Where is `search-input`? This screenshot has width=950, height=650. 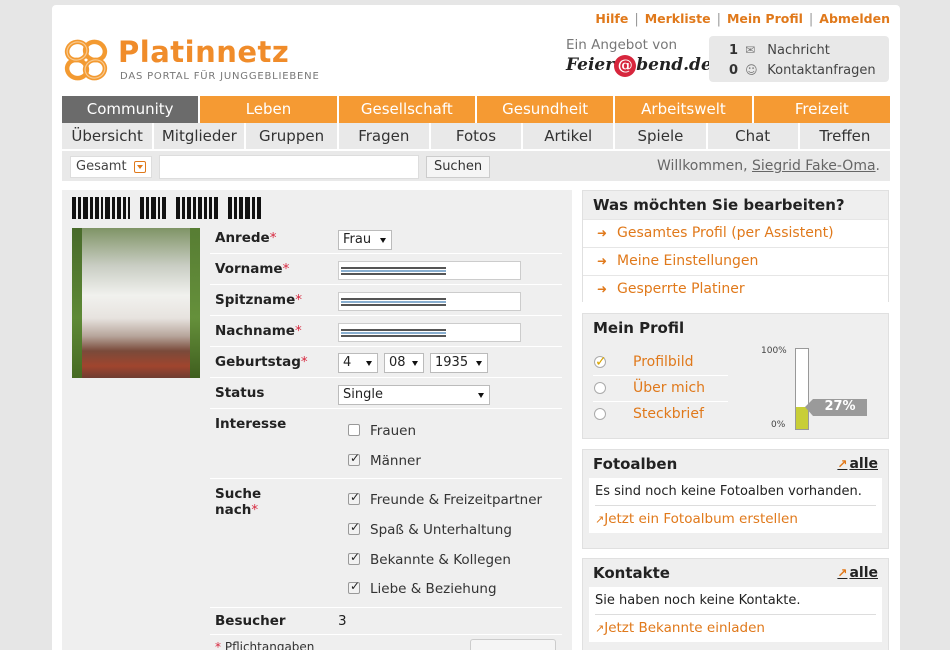
search-input is located at coordinates (289, 167).